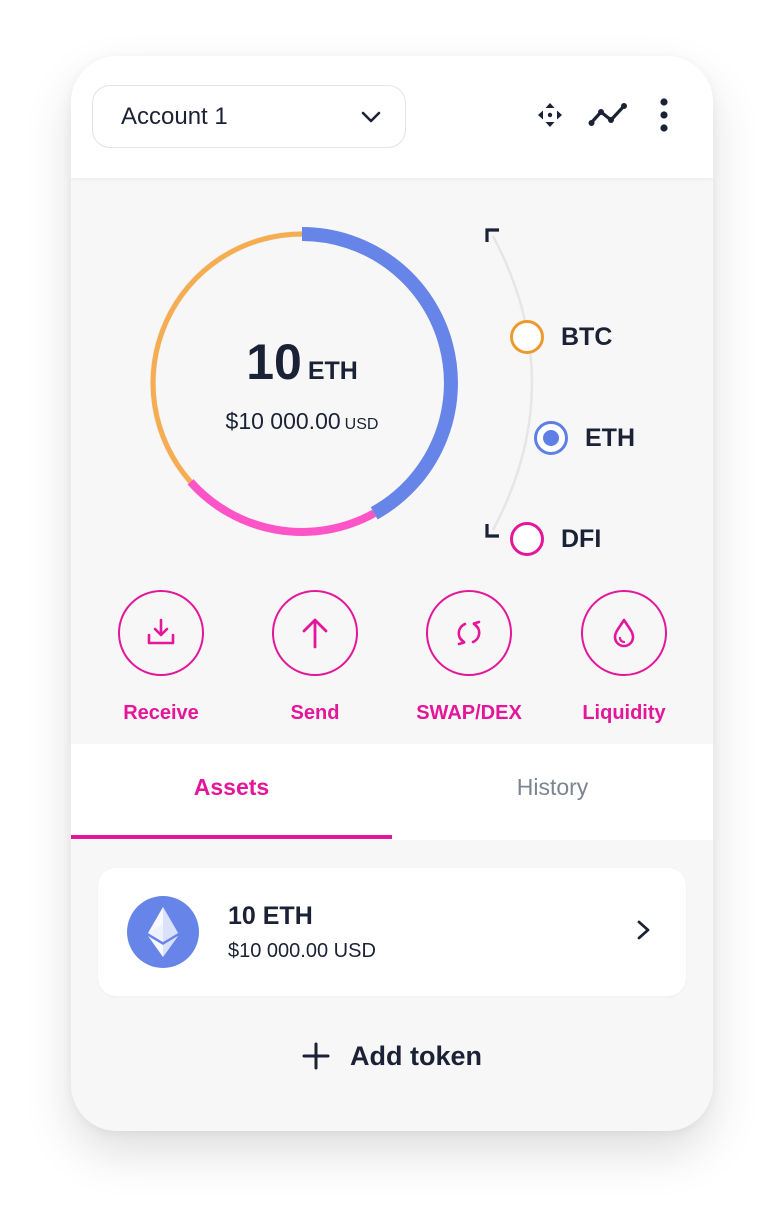 The image size is (784, 1217). I want to click on send-button: Send, so click(314, 660).